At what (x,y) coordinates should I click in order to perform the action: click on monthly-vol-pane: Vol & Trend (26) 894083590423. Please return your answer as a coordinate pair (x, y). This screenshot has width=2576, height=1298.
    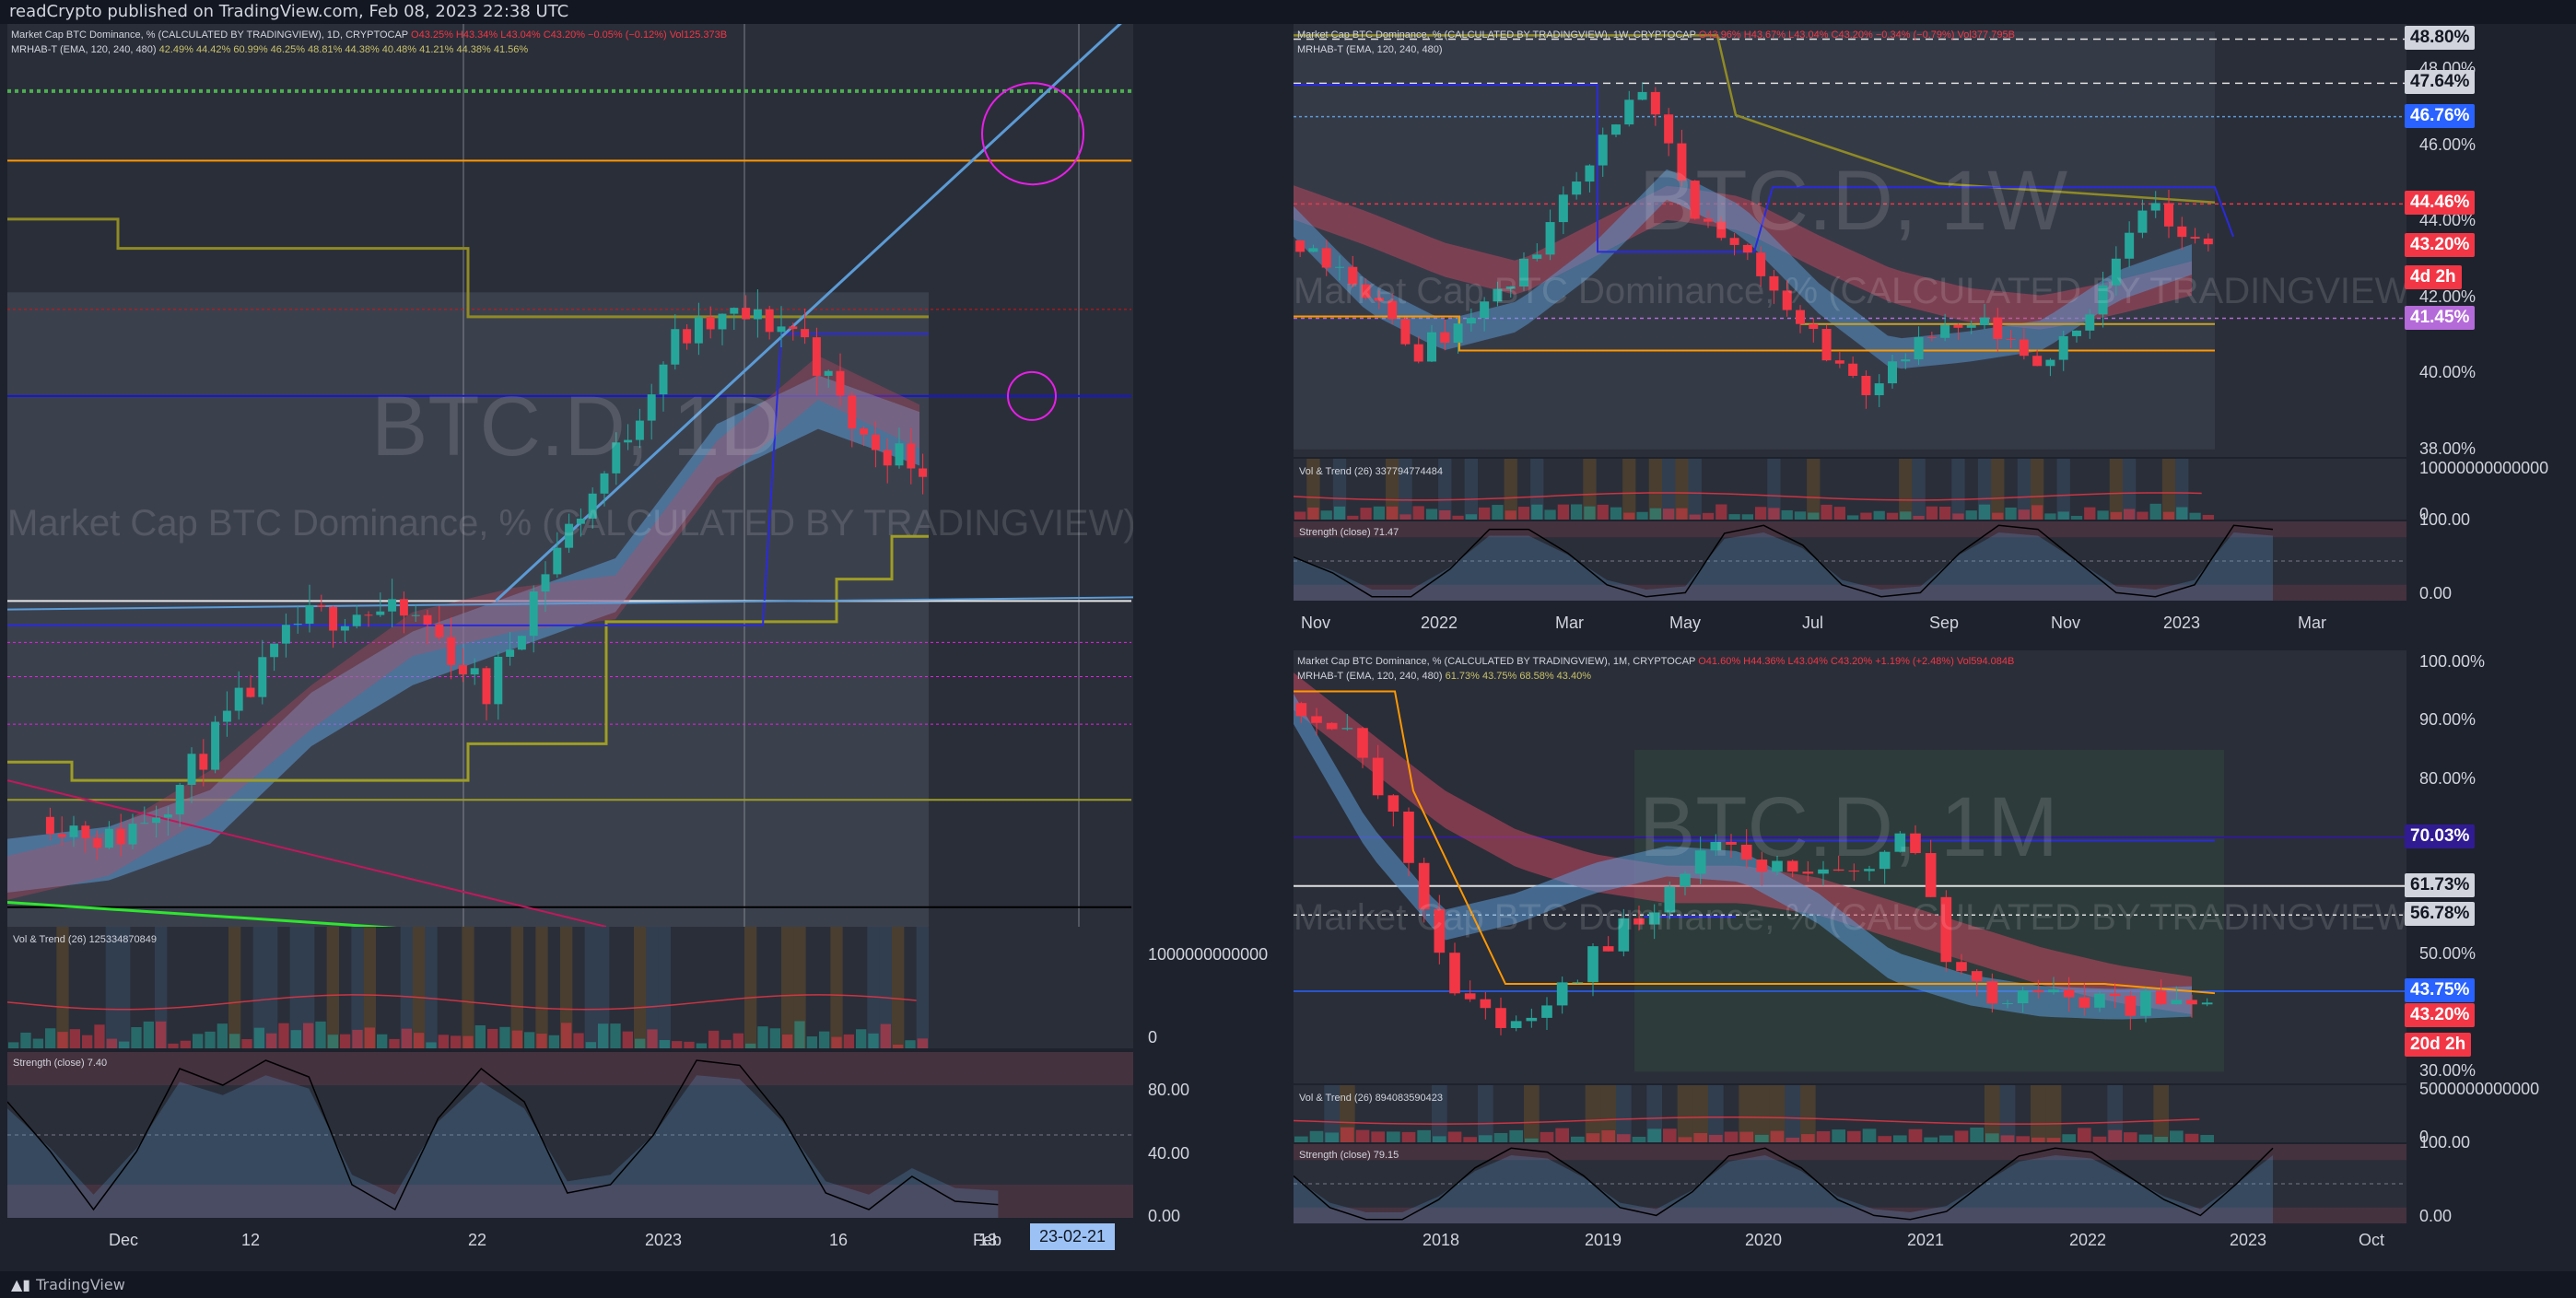
    Looking at the image, I should click on (1850, 1113).